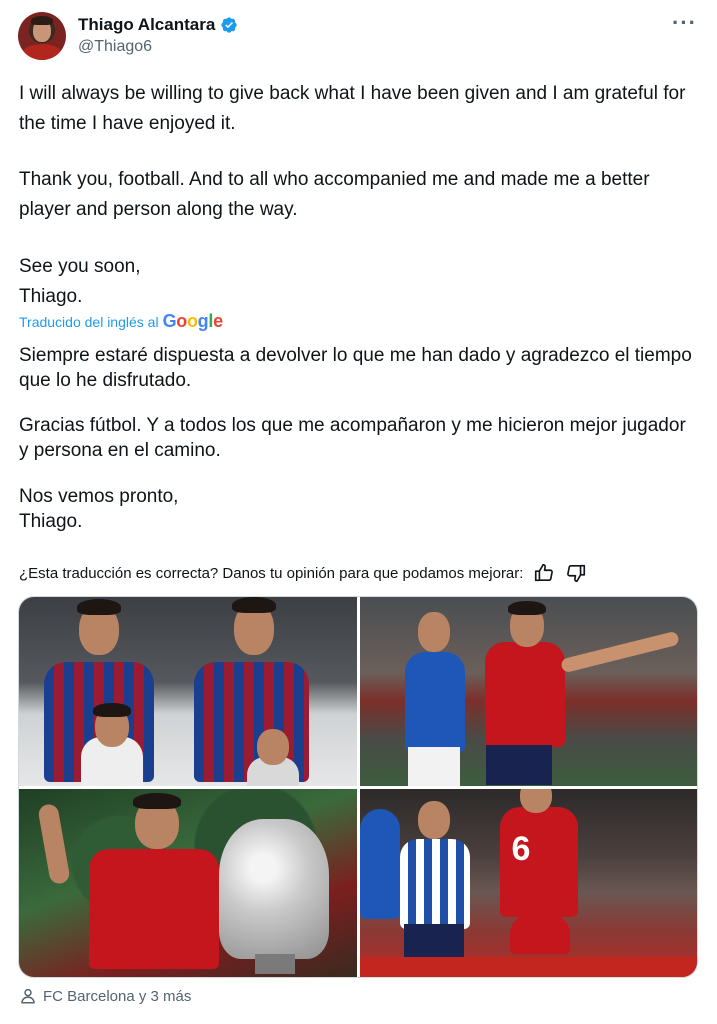  What do you see at coordinates (544, 573) in the screenshot?
I see `thumbs-up-icon` at bounding box center [544, 573].